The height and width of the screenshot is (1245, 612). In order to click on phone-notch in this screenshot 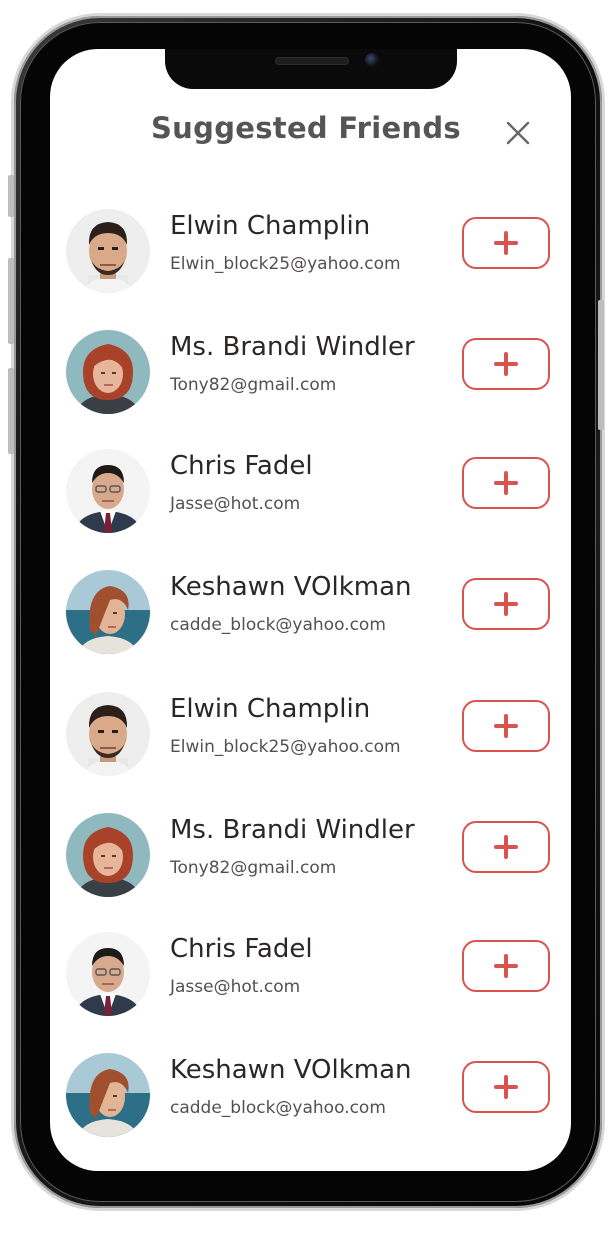, I will do `click(311, 69)`.